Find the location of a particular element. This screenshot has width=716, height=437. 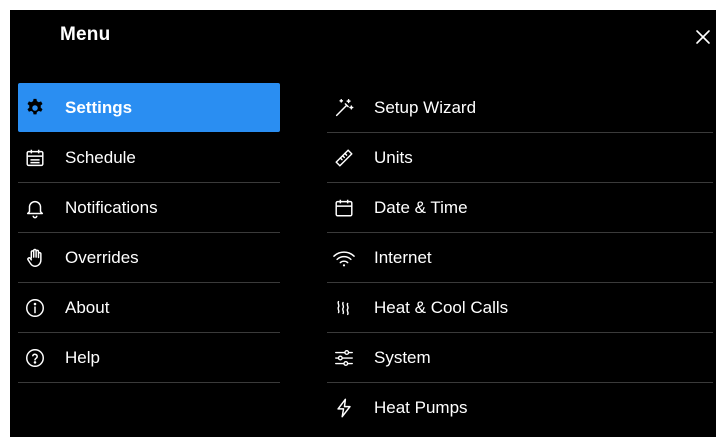

close-icon is located at coordinates (703, 37).